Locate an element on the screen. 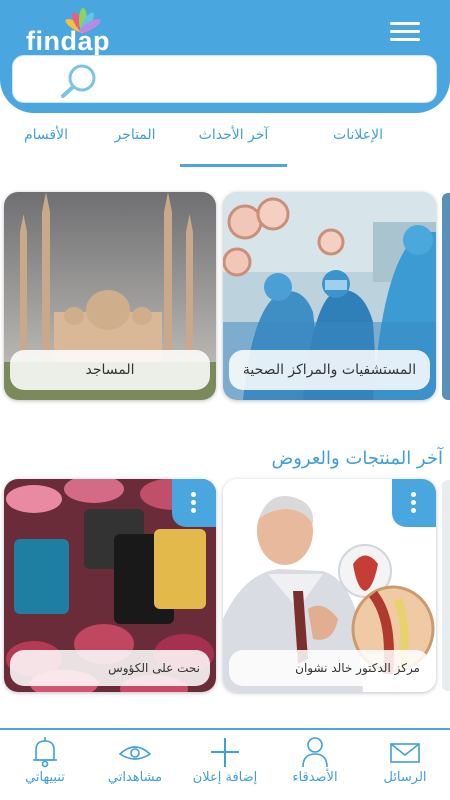 The width and height of the screenshot is (450, 800). category-label: المستشفيات والمراكز الصحية is located at coordinates (329, 370).